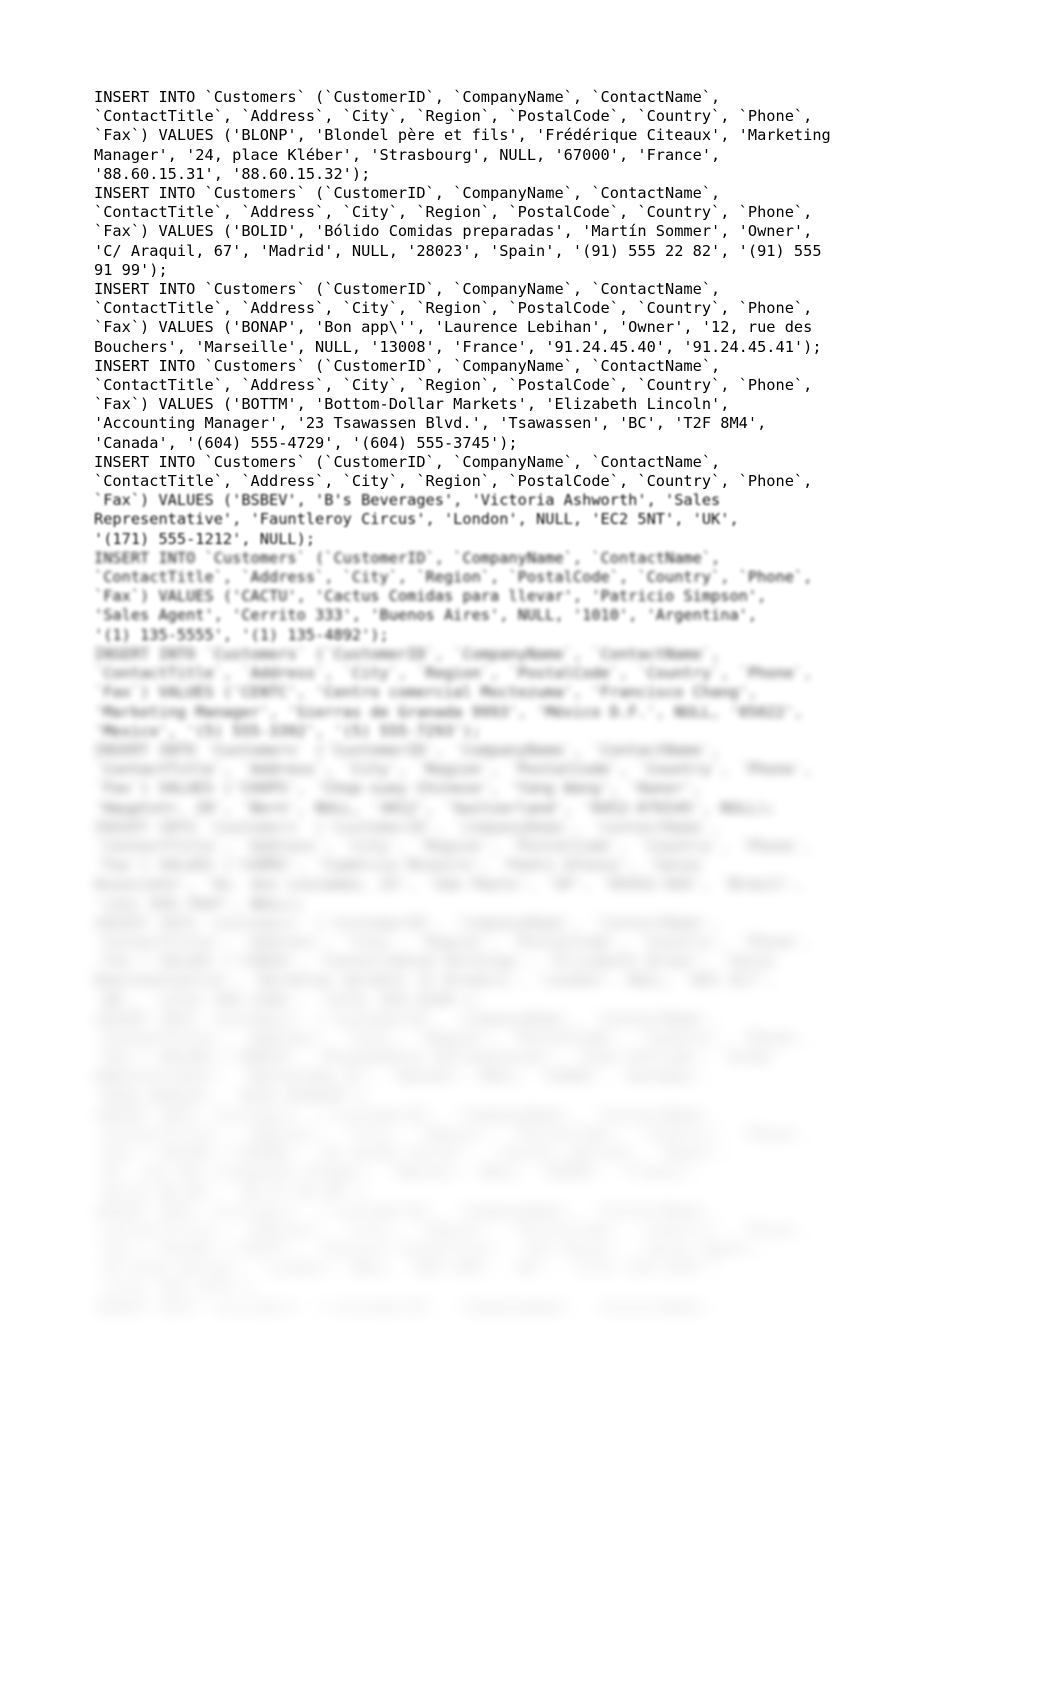  I want to click on sql-line: '88.60.15.31', '88.60.15.32');, so click(232, 173).